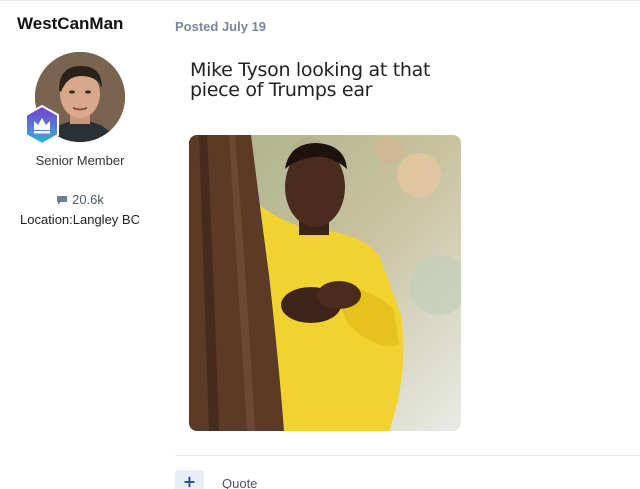 This screenshot has width=640, height=489. I want to click on post-count: 20.6k, so click(80, 199).